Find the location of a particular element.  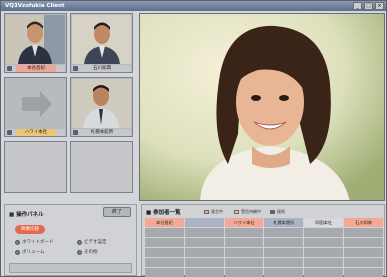

status-bar is located at coordinates (70, 268).